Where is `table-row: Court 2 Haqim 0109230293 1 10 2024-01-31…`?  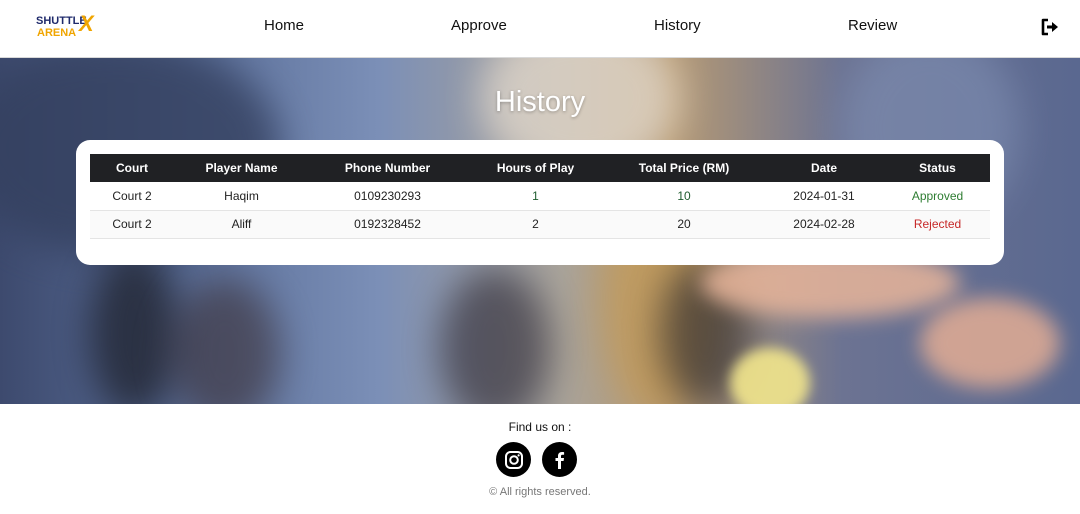 table-row: Court 2 Haqim 0109230293 1 10 2024-01-31… is located at coordinates (540, 196).